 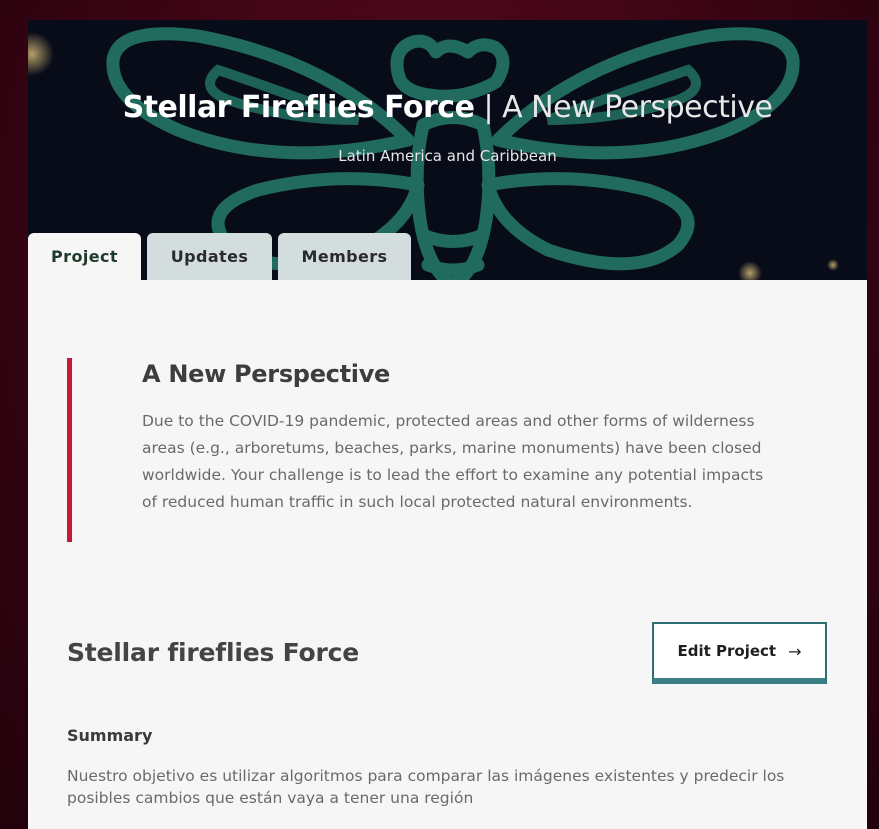 I want to click on edit-project-button: Edit Project →, so click(x=739, y=653).